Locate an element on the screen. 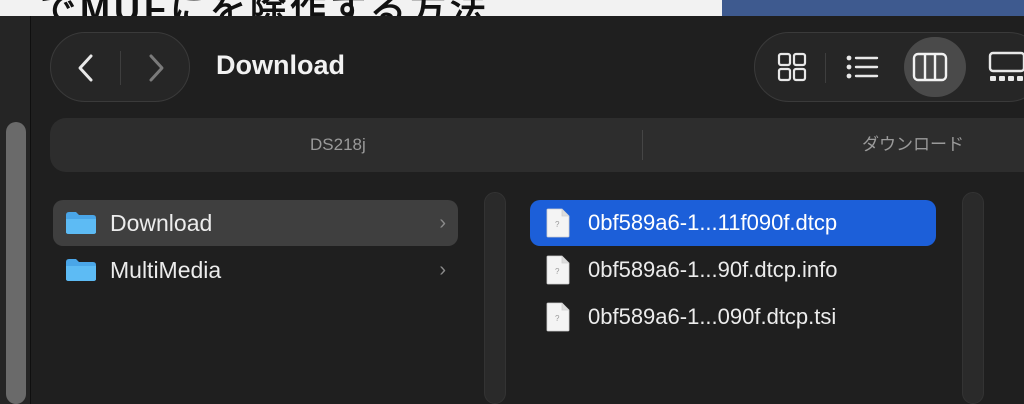 Image resolution: width=1024 pixels, height=404 pixels. gallery-view-button is located at coordinates (999, 67).